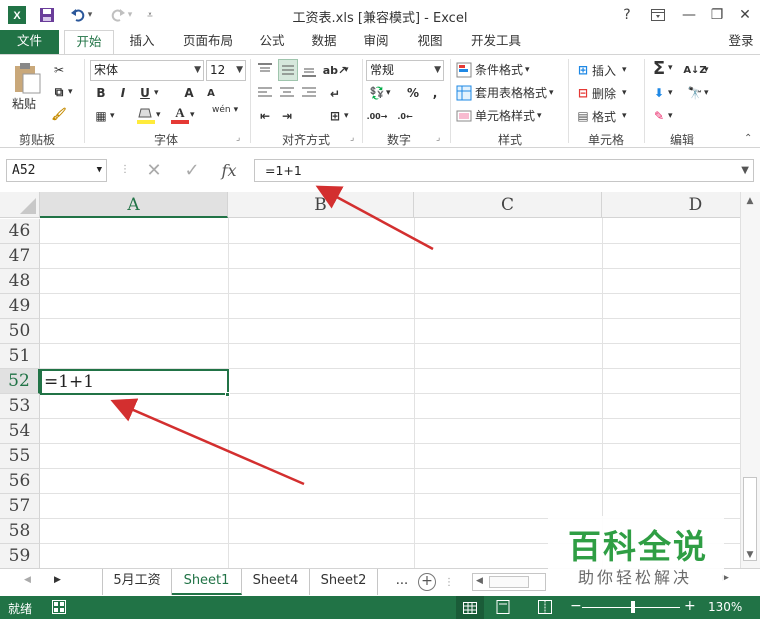  What do you see at coordinates (20, 531) in the screenshot?
I see `row-header-58: 58` at bounding box center [20, 531].